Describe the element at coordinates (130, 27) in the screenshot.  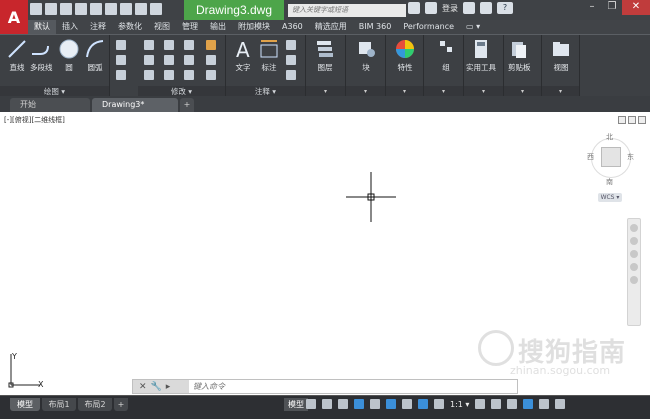
I see `tab-parametric: 参数化` at that location.